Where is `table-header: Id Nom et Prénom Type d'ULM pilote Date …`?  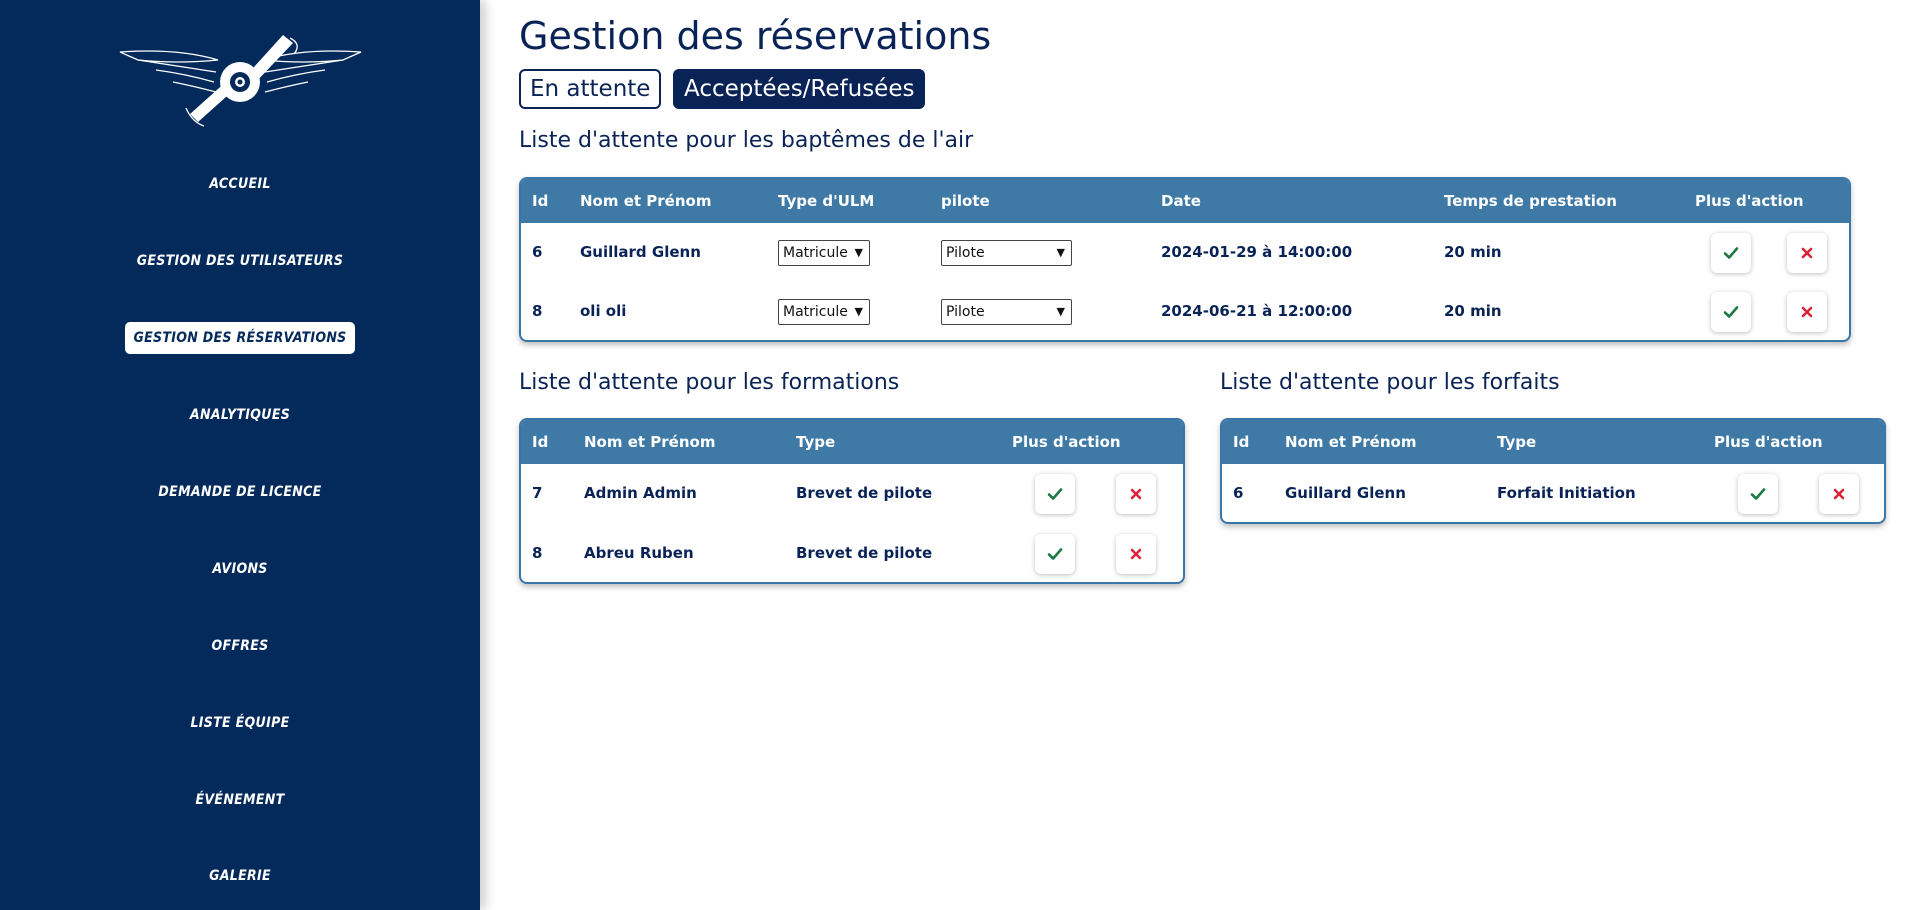 table-header: Id Nom et Prénom Type d'ULM pilote Date … is located at coordinates (1185, 201).